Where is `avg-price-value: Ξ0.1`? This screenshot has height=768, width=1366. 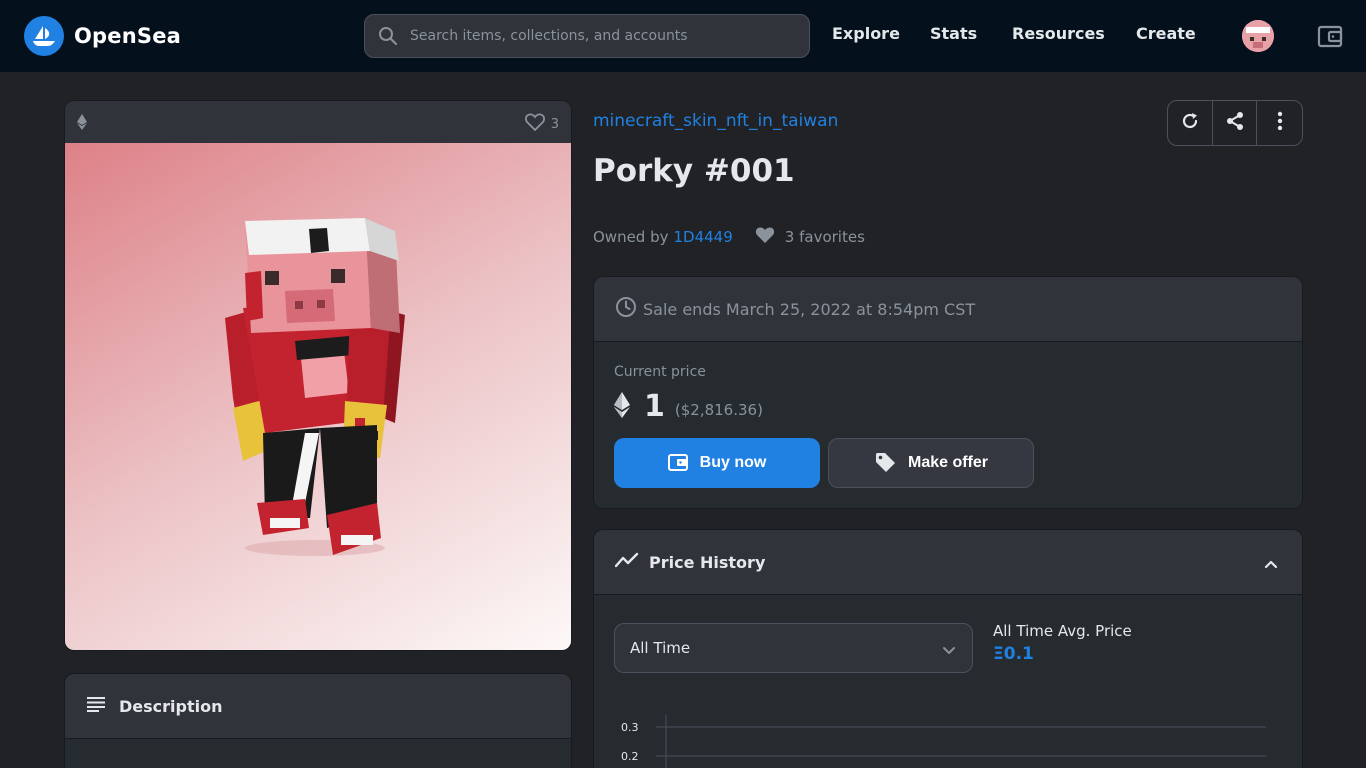 avg-price-value: Ξ0.1 is located at coordinates (1013, 654).